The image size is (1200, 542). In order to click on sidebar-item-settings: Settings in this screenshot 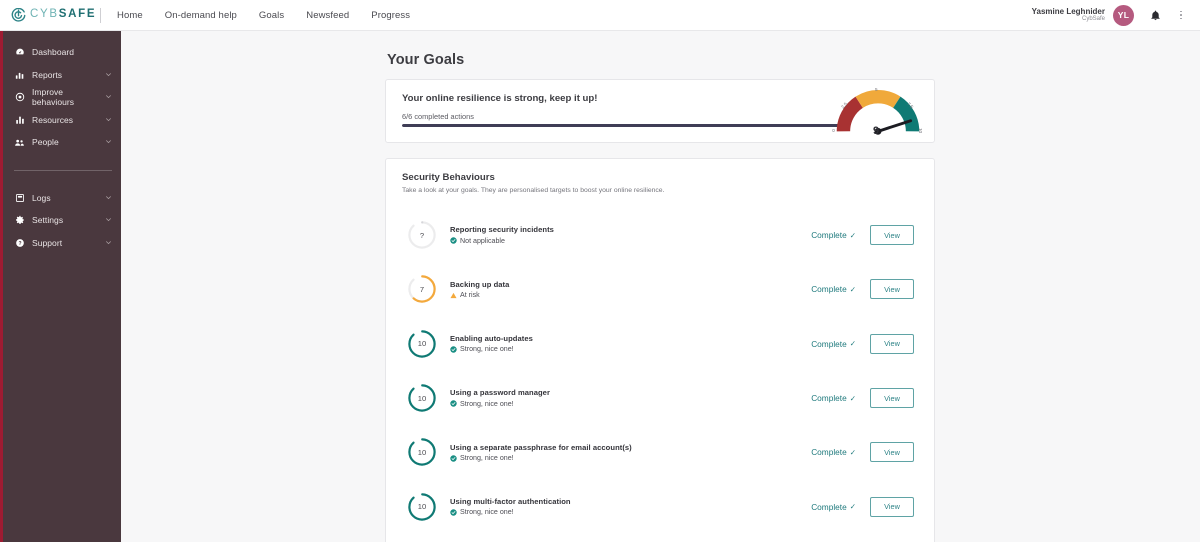, I will do `click(62, 220)`.